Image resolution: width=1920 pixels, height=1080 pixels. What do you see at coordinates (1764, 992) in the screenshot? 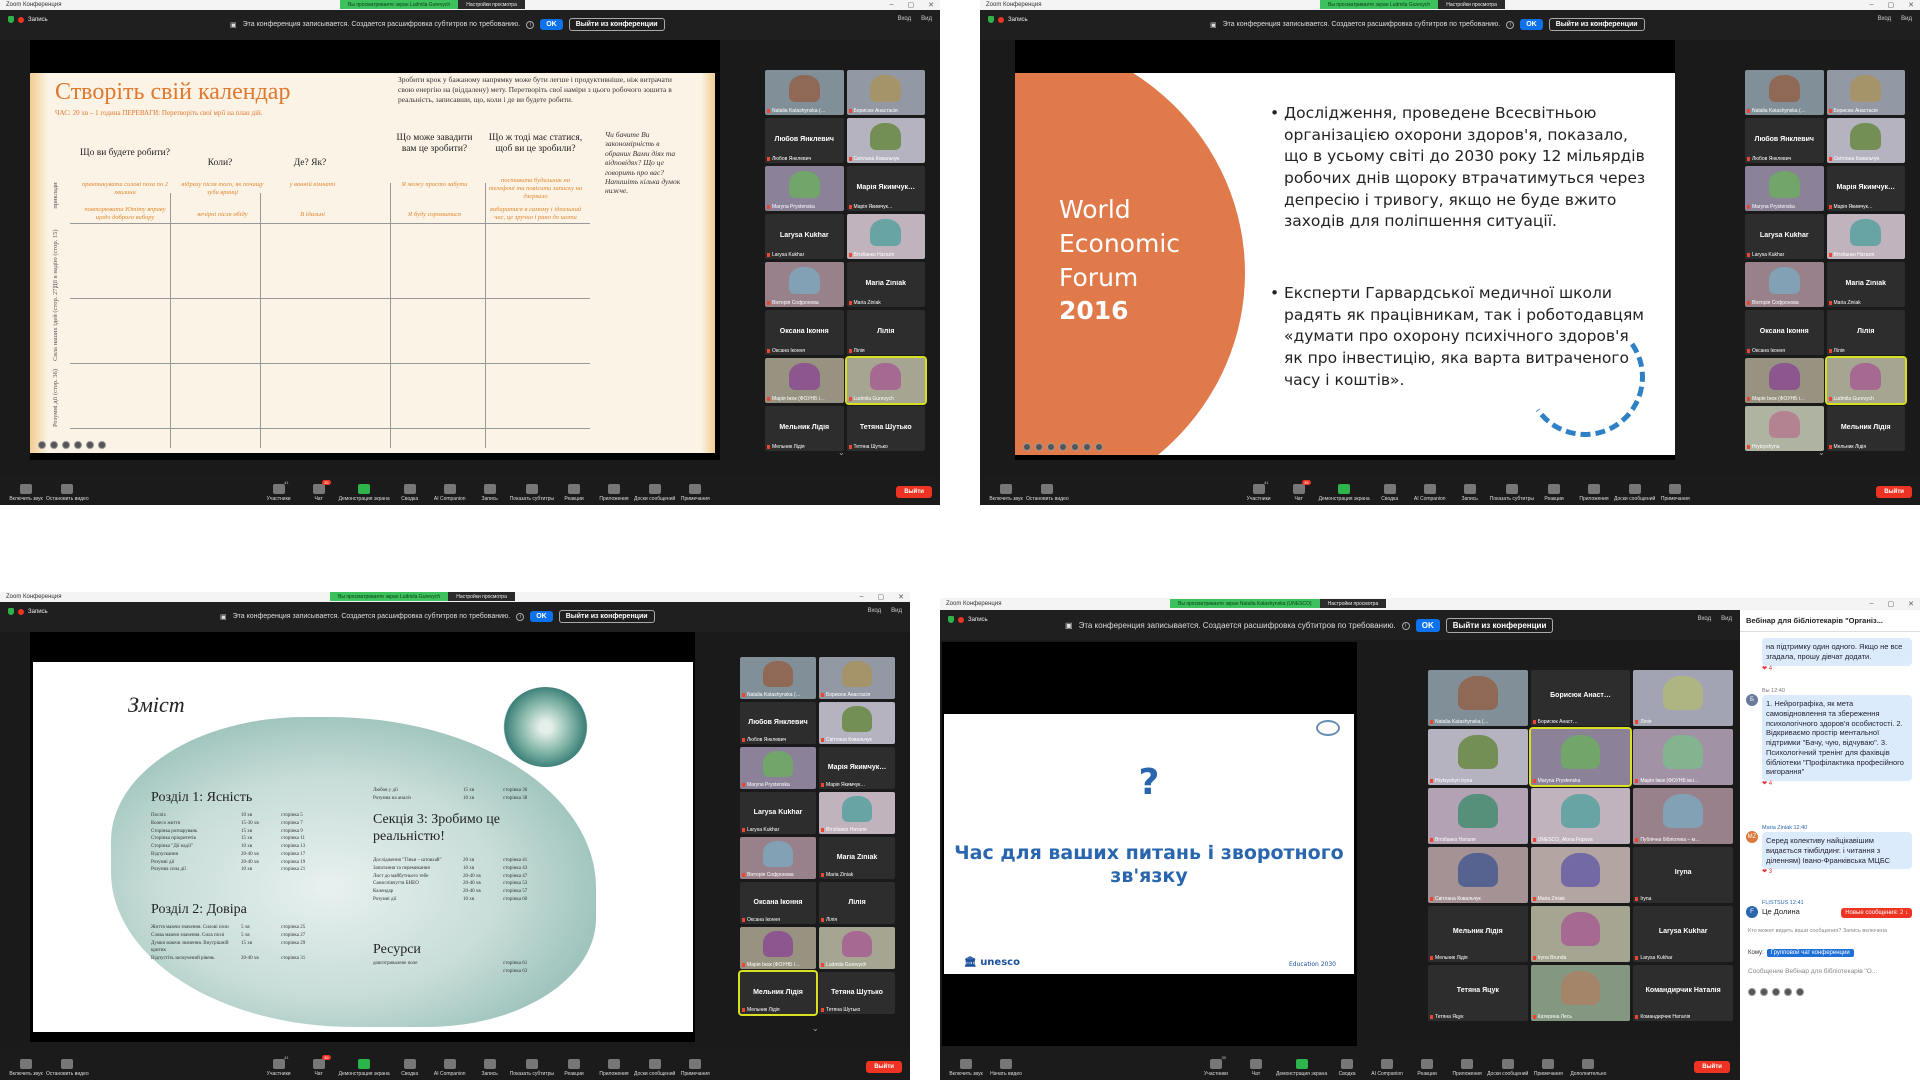
I see `attach-icon` at bounding box center [1764, 992].